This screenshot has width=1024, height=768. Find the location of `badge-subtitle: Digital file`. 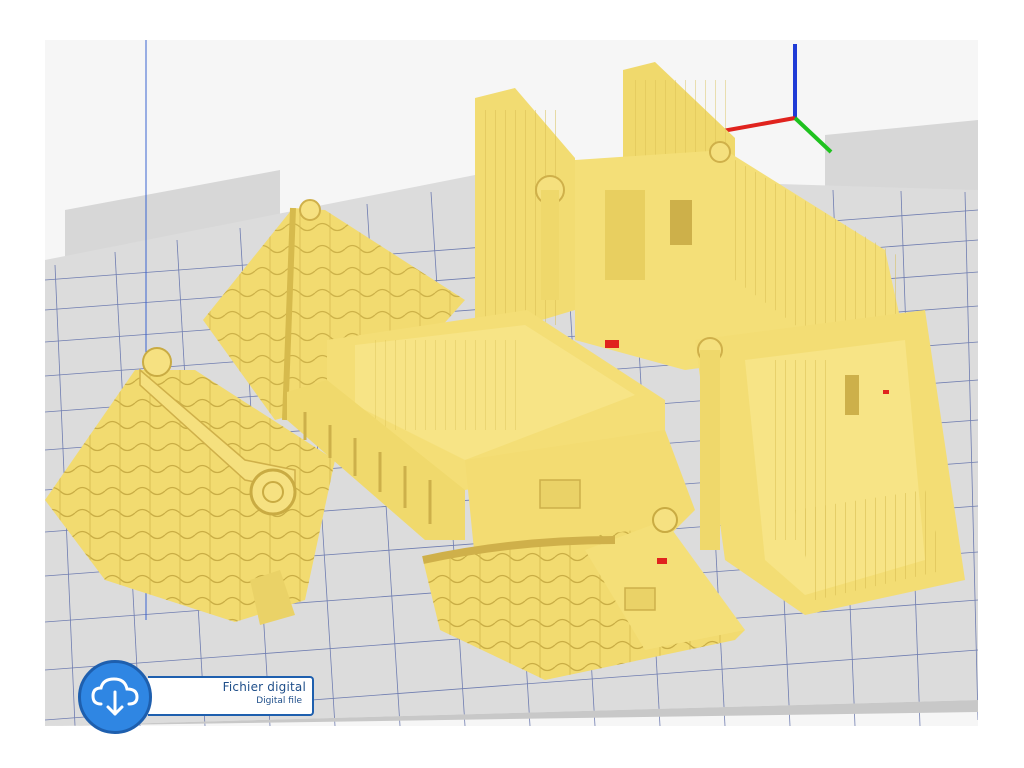

badge-subtitle: Digital file is located at coordinates (279, 701).